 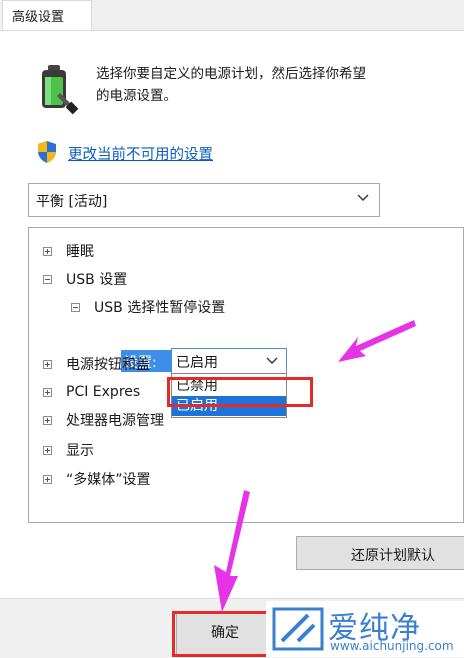 What do you see at coordinates (47, 15) in the screenshot?
I see `tab-advanced-settings: 高级设置` at bounding box center [47, 15].